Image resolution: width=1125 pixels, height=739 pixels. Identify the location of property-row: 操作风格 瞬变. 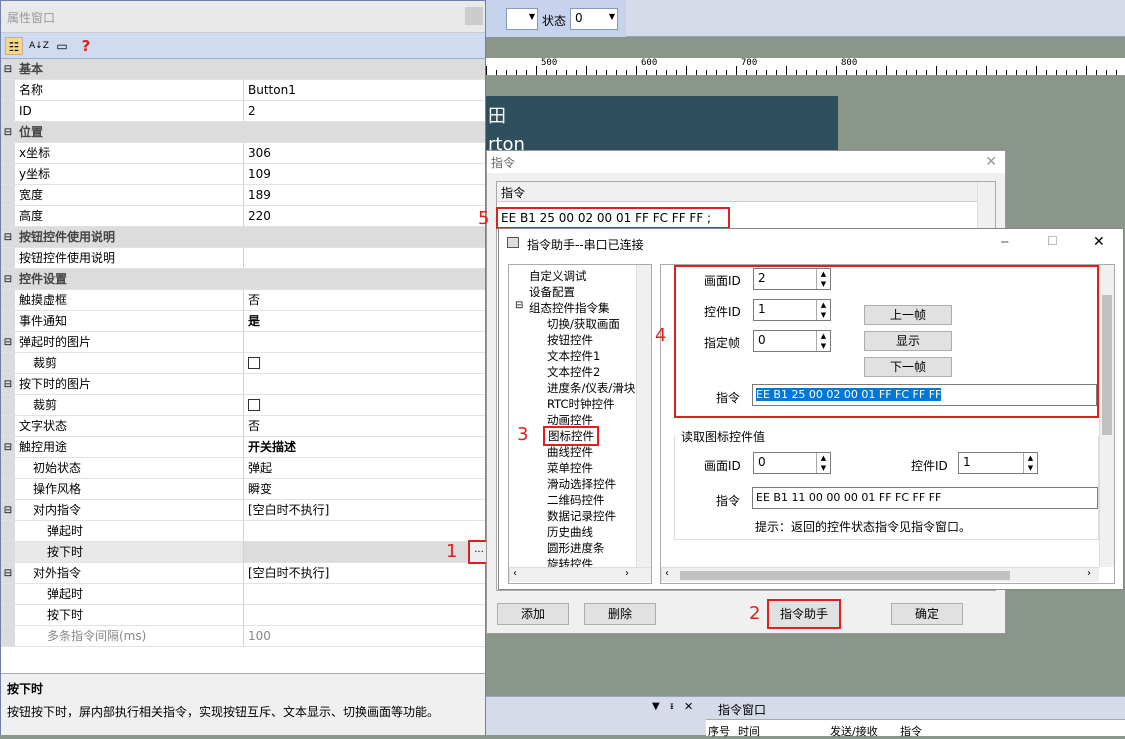
(243, 489).